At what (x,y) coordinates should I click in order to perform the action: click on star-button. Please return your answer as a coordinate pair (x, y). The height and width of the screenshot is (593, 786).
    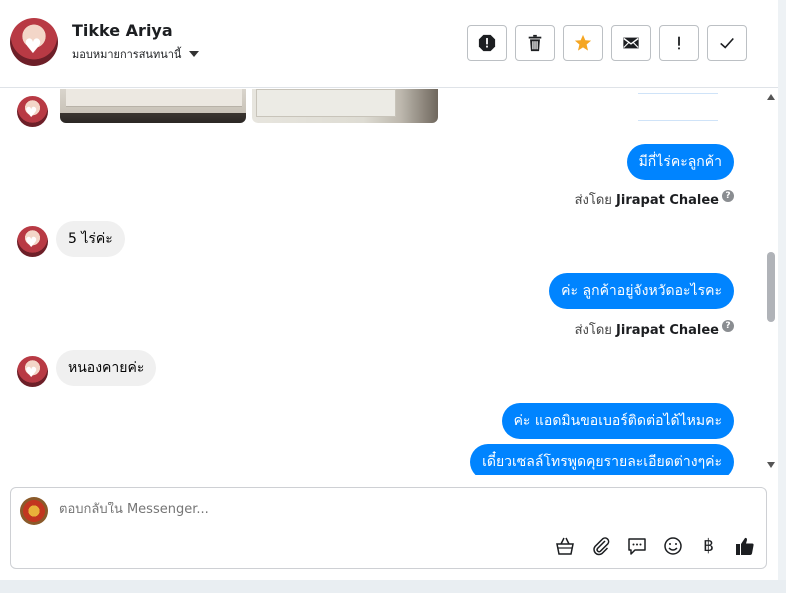
    Looking at the image, I should click on (583, 43).